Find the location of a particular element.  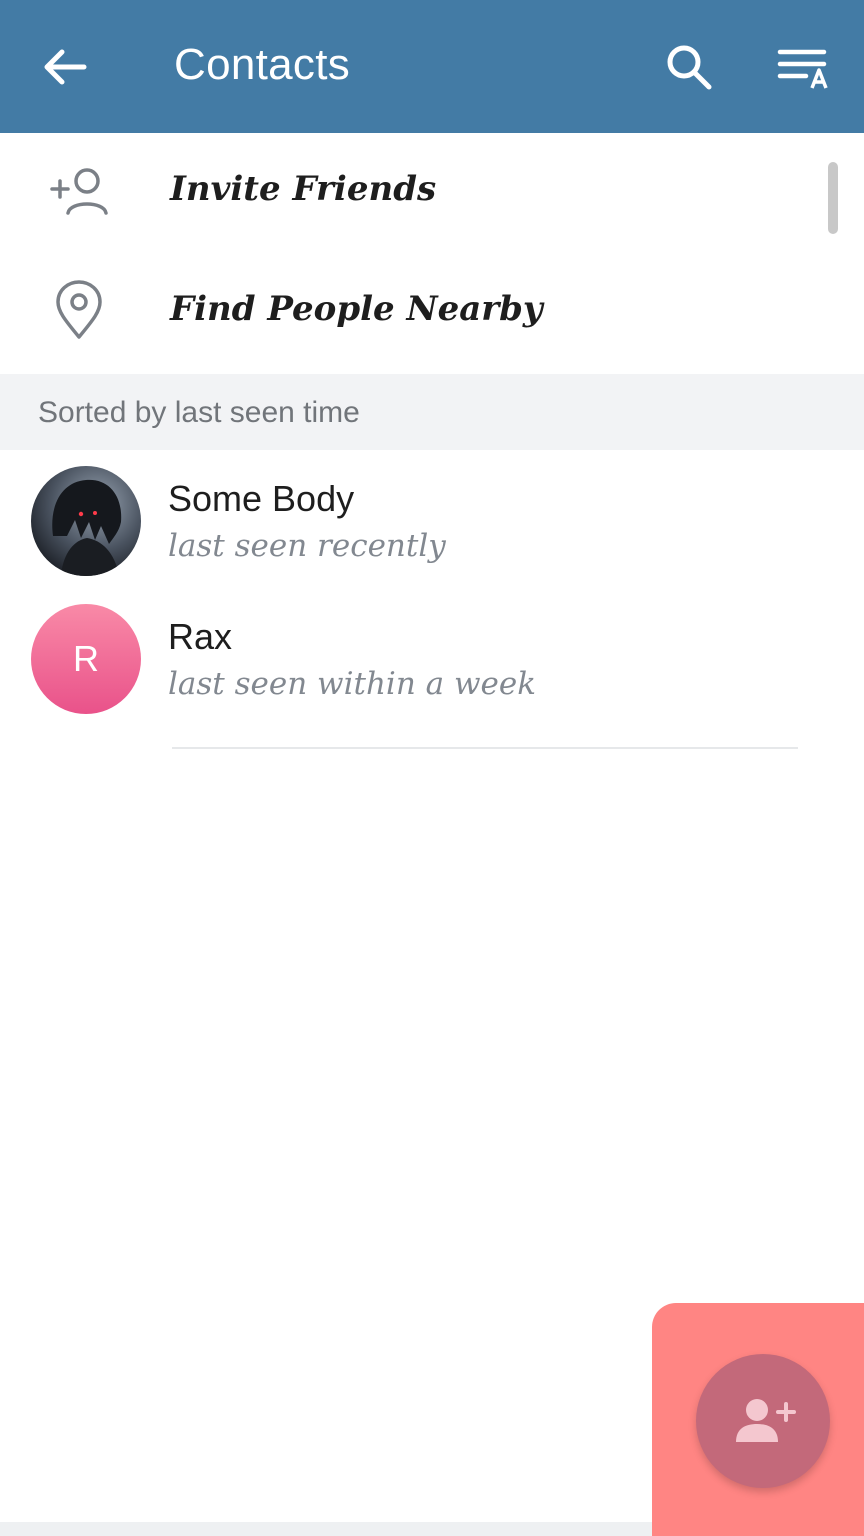

sort-button is located at coordinates (805, 67).